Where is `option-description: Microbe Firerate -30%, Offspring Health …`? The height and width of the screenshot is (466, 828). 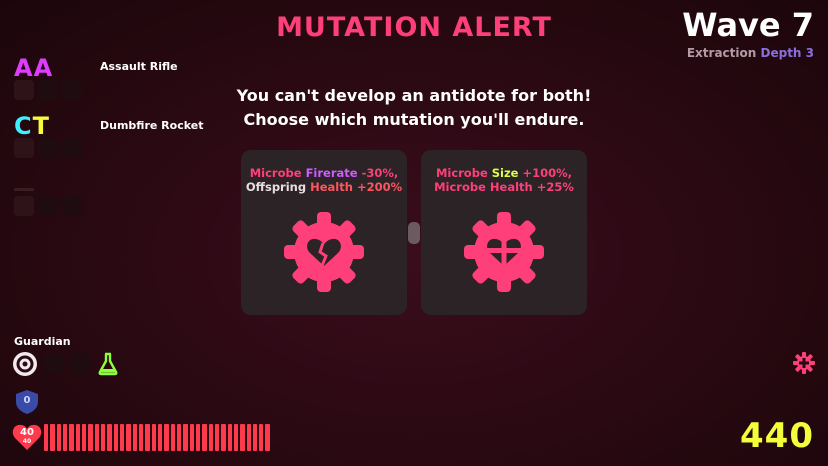 option-description: Microbe Firerate -30%, Offspring Health … is located at coordinates (324, 180).